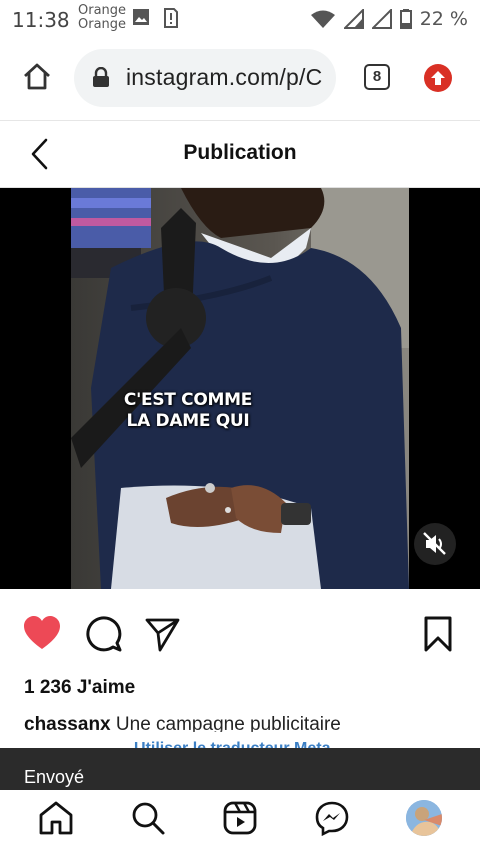 The height and width of the screenshot is (854, 480). I want to click on tab-count: 8, so click(377, 76).